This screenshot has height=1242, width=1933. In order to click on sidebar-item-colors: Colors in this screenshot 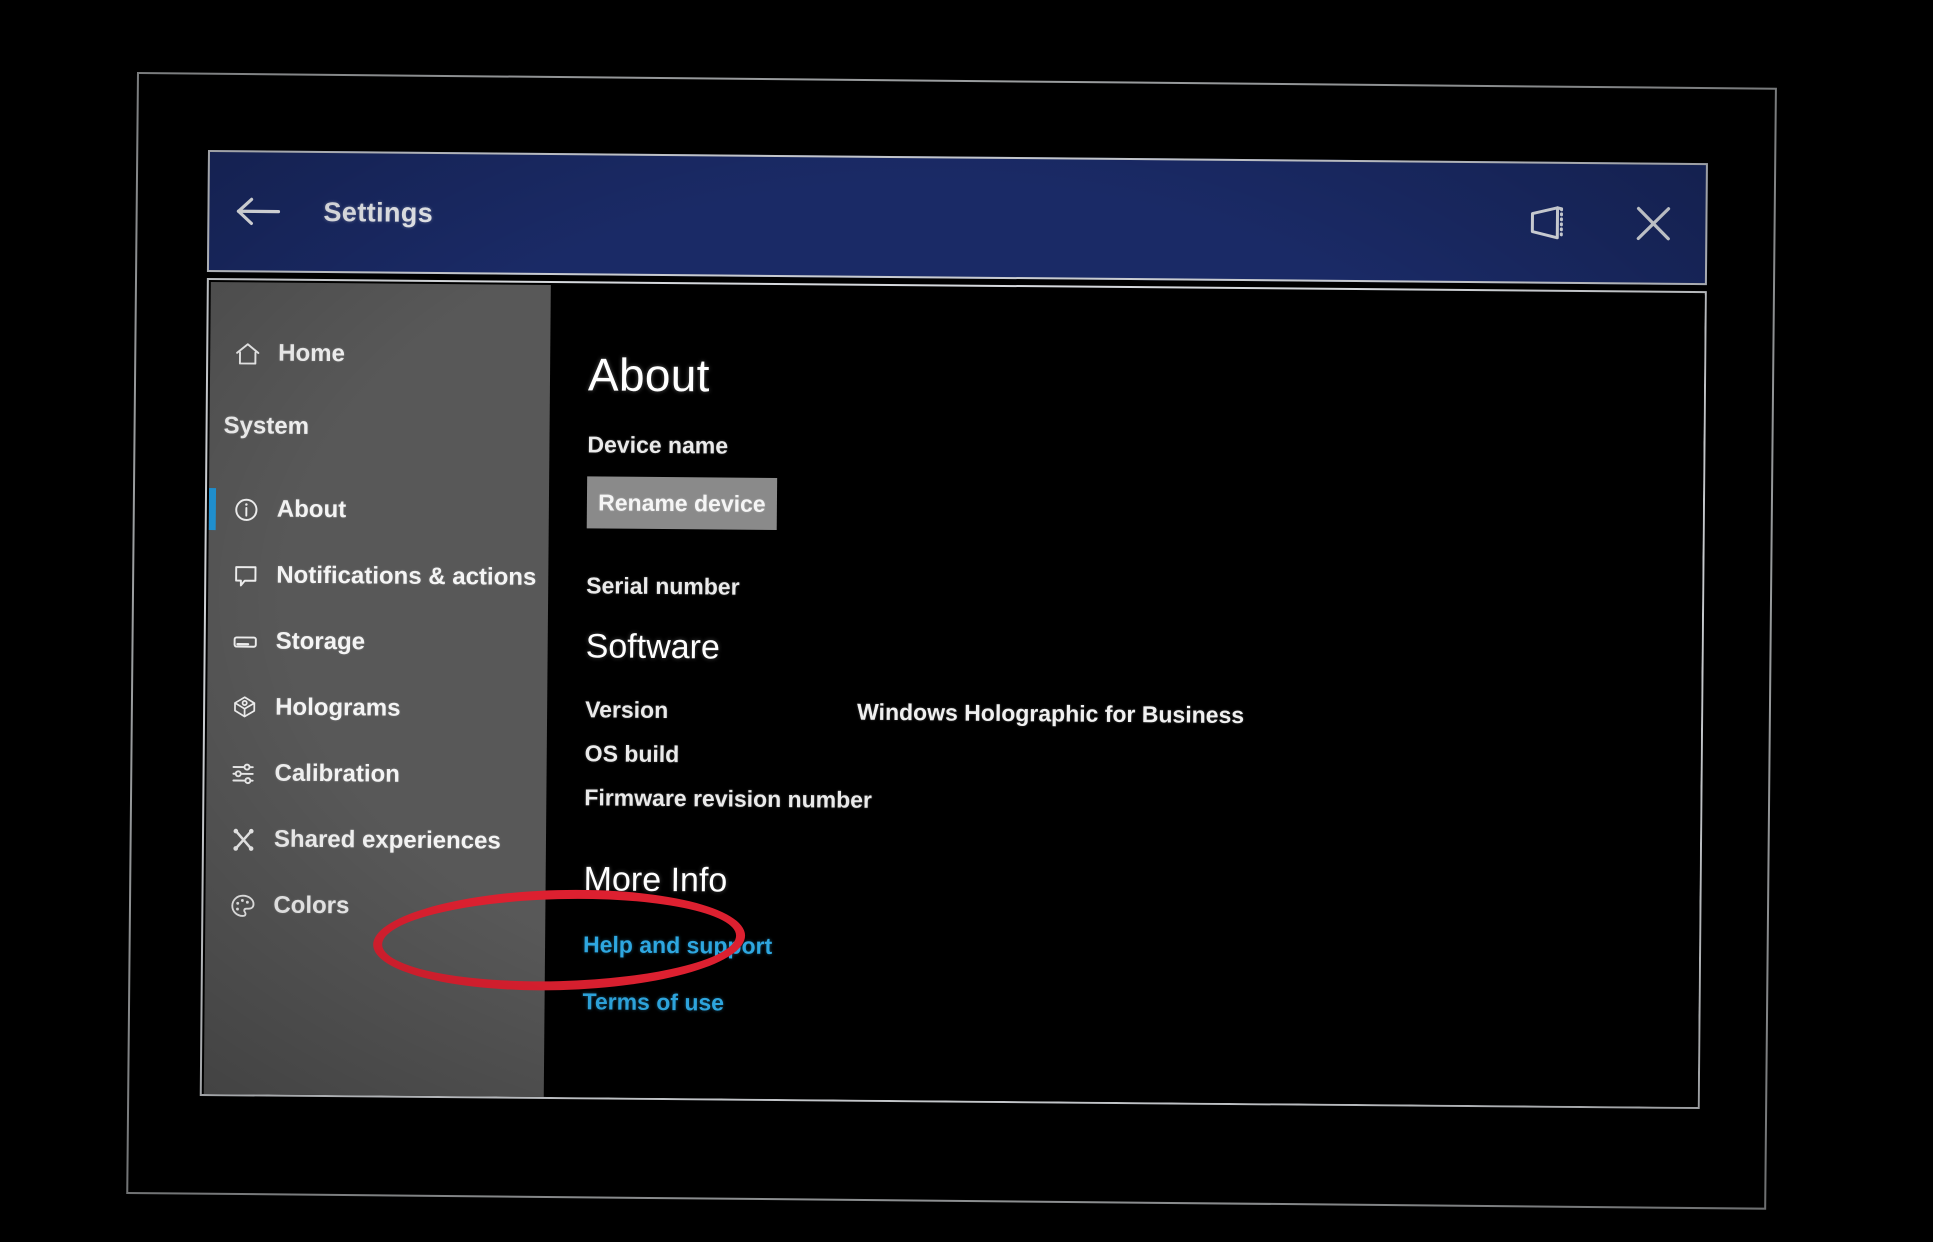, I will do `click(375, 906)`.